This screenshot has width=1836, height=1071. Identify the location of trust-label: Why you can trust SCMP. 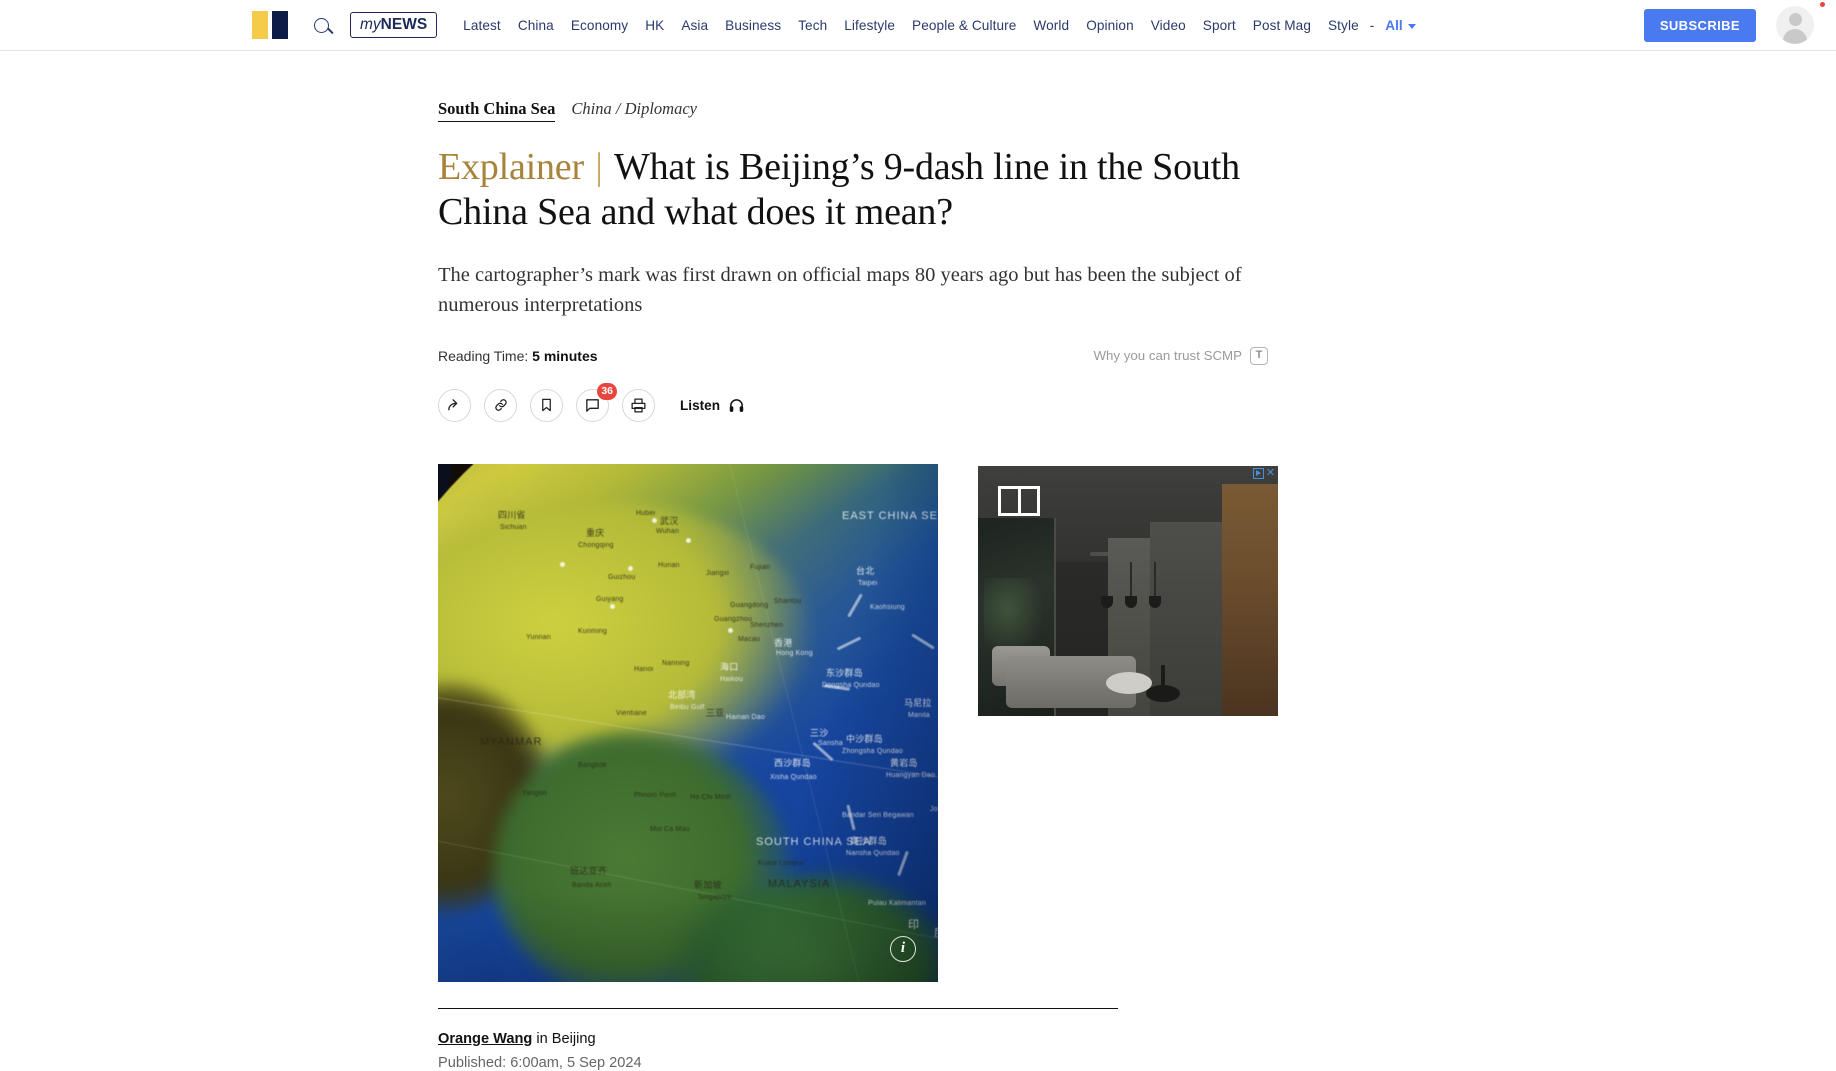
(1167, 356).